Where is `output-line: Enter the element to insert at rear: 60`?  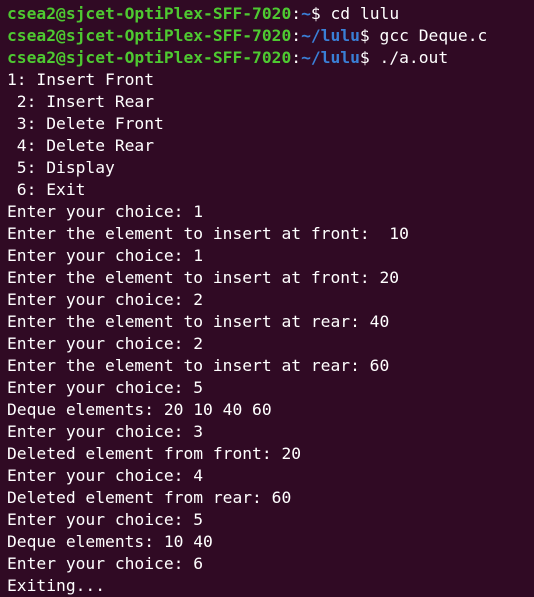 output-line: Enter the element to insert at rear: 60 is located at coordinates (198, 365).